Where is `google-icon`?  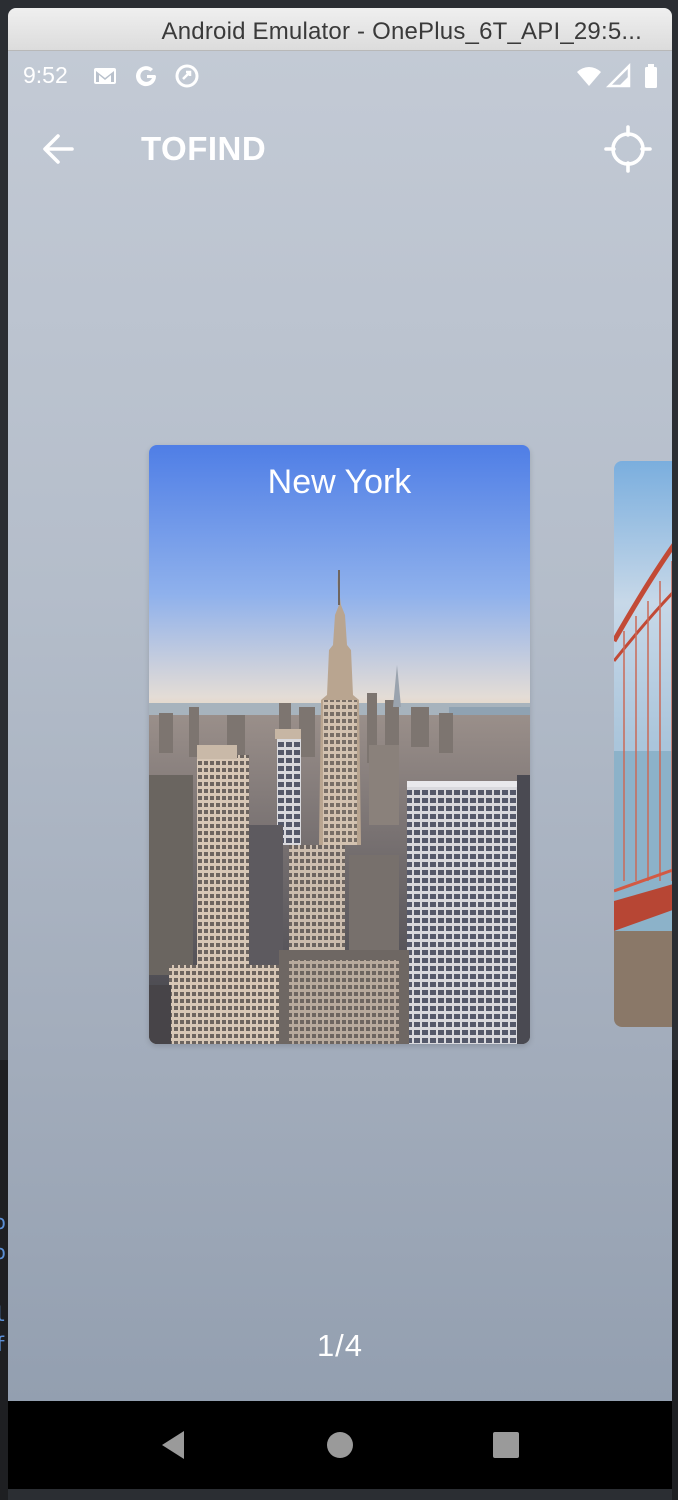
google-icon is located at coordinates (146, 76).